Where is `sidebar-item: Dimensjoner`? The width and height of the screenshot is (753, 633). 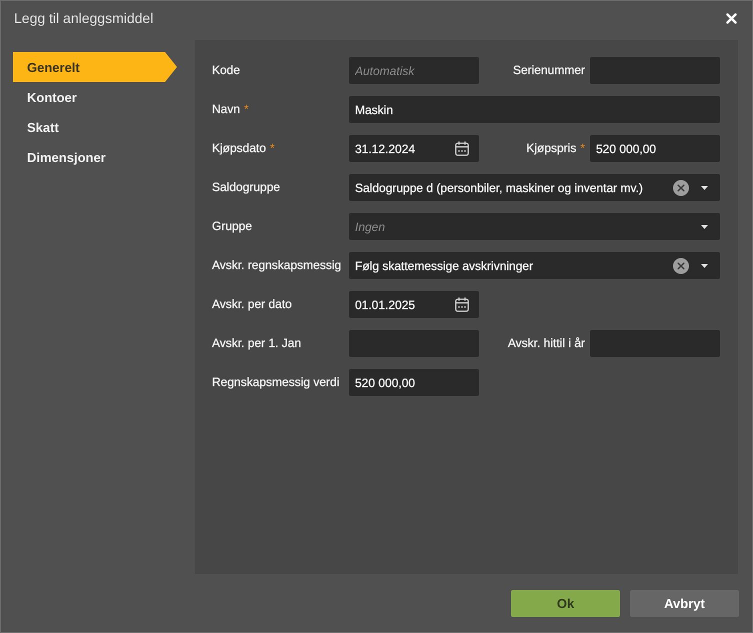 sidebar-item: Dimensjoner is located at coordinates (95, 157).